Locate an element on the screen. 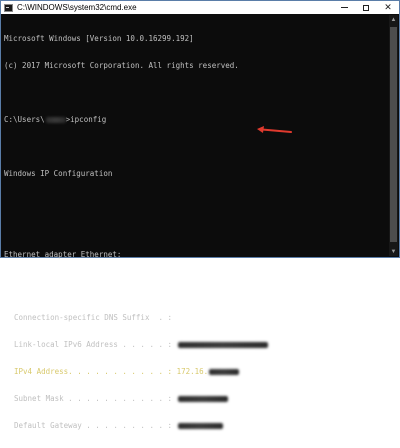  ipv6-label: Link-local IPv6 Address . . . . . : is located at coordinates (93, 344).